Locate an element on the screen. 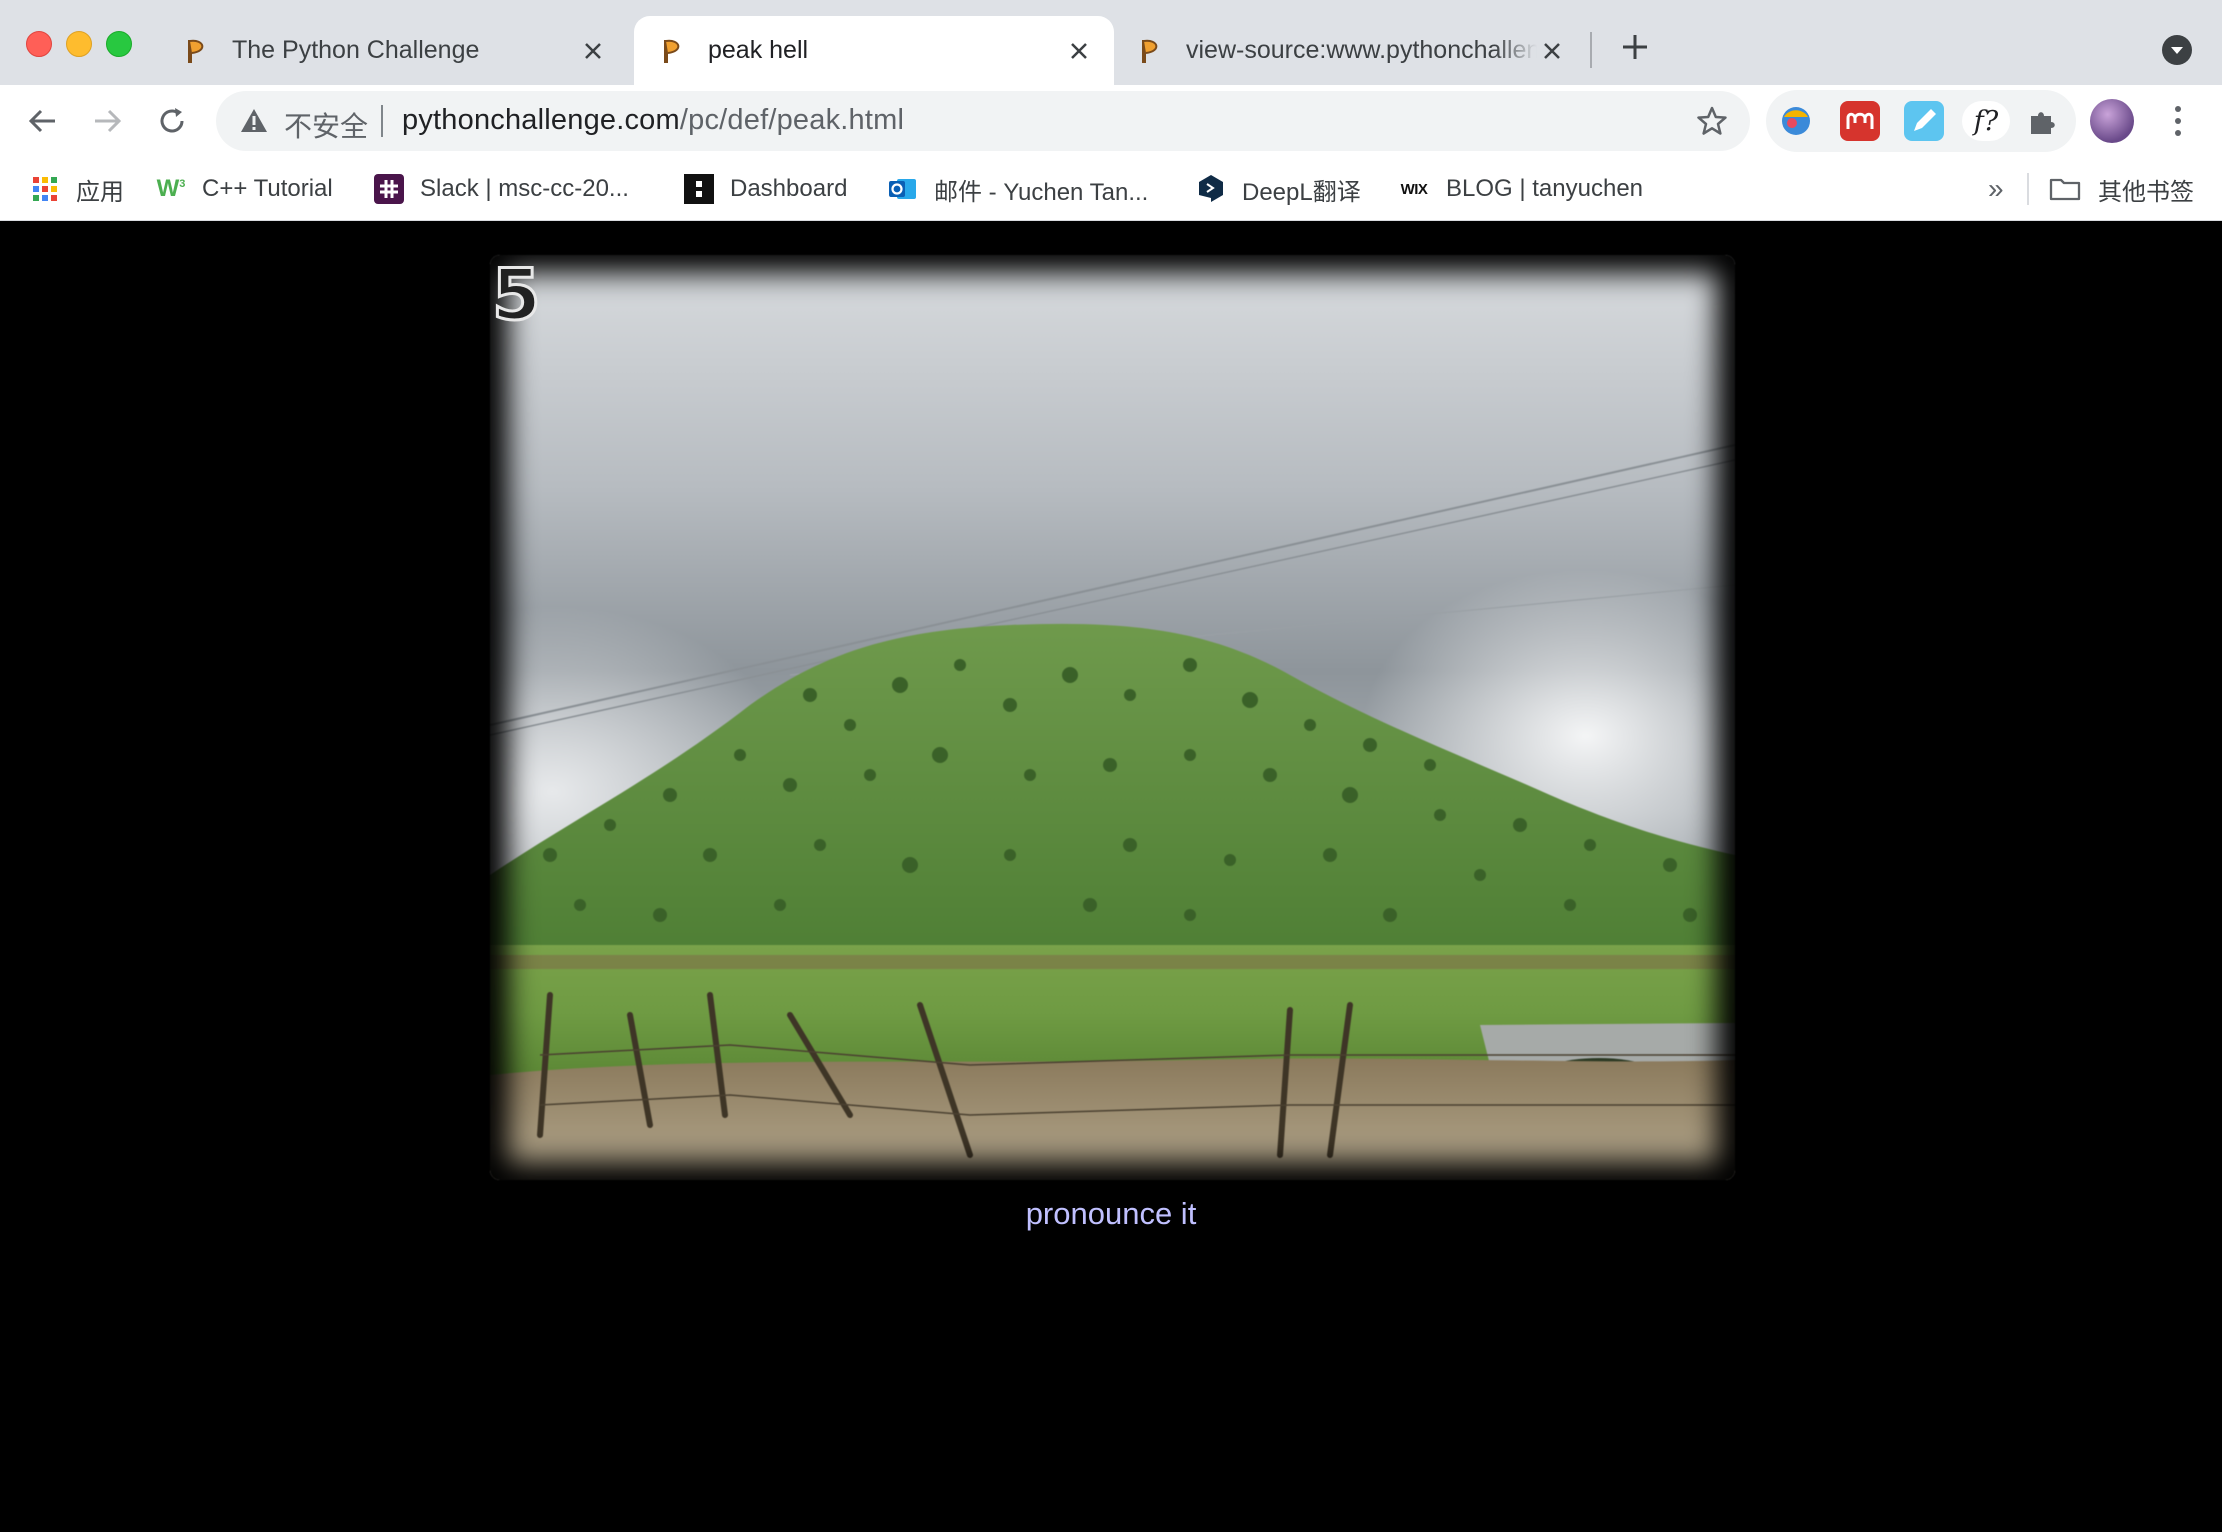 The image size is (2222, 1532). bookmarks-separator is located at coordinates (2028, 189).